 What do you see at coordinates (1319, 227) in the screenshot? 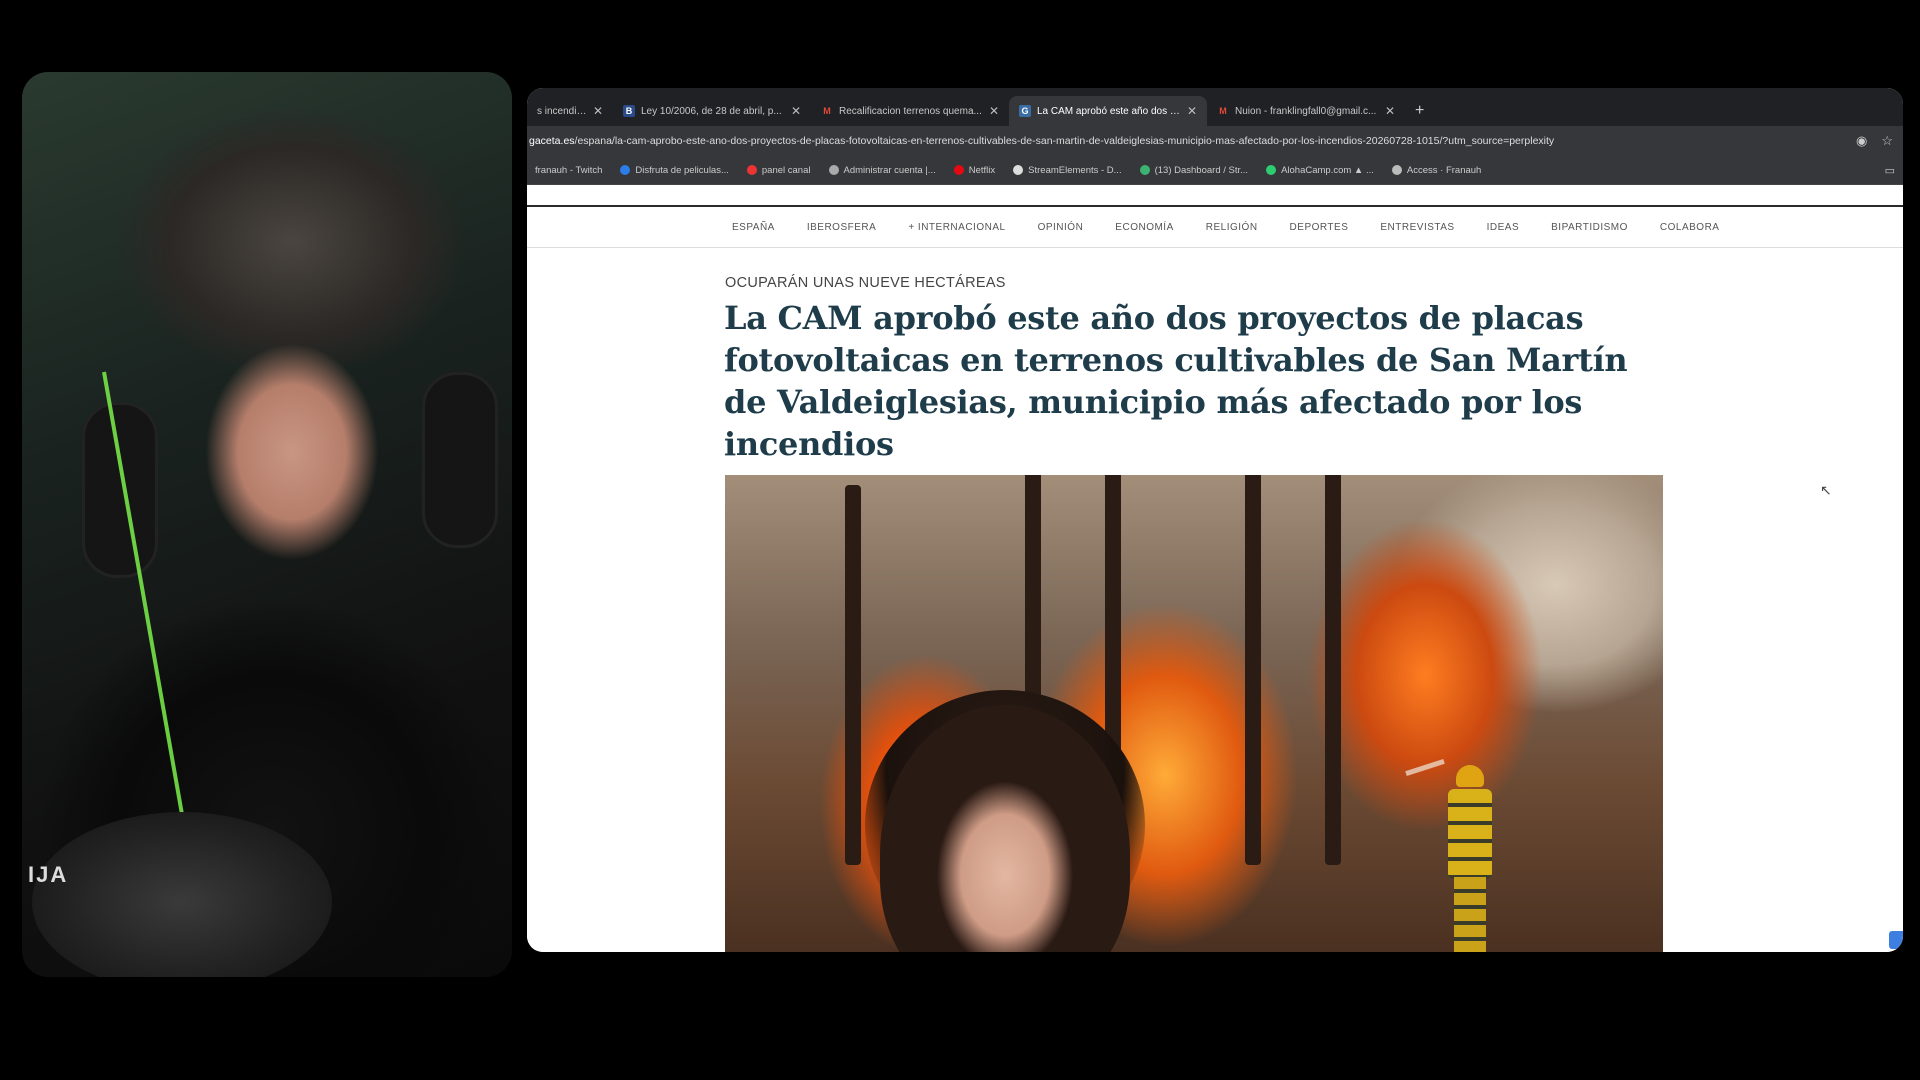
I see `nav-item: DEPORTES` at bounding box center [1319, 227].